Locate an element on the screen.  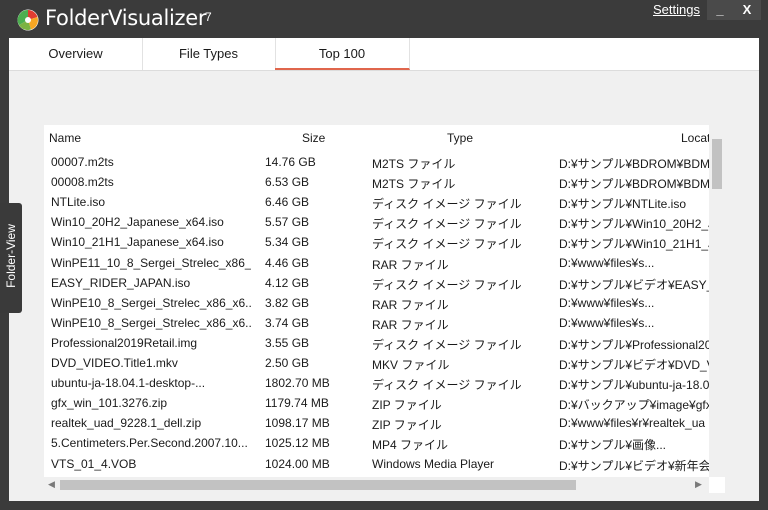
horizontal-scrollbar: ◀ ▶ is located at coordinates (376, 485).